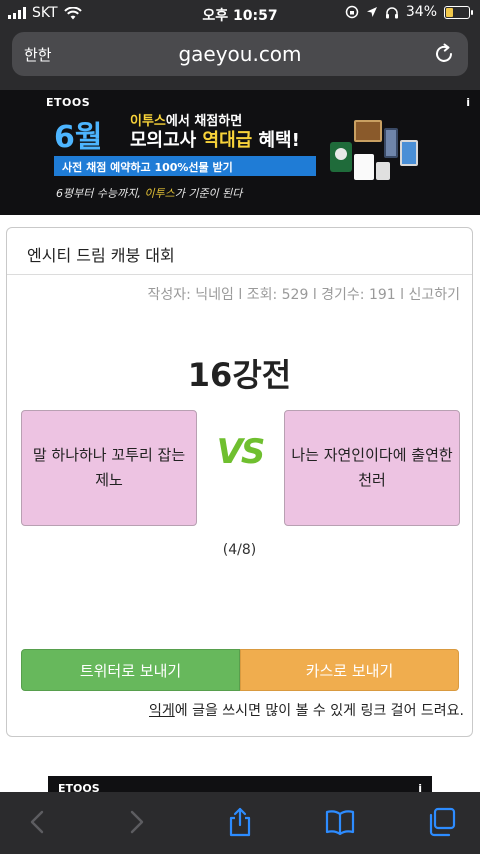  Describe the element at coordinates (371, 12) in the screenshot. I see `location-icon` at that location.